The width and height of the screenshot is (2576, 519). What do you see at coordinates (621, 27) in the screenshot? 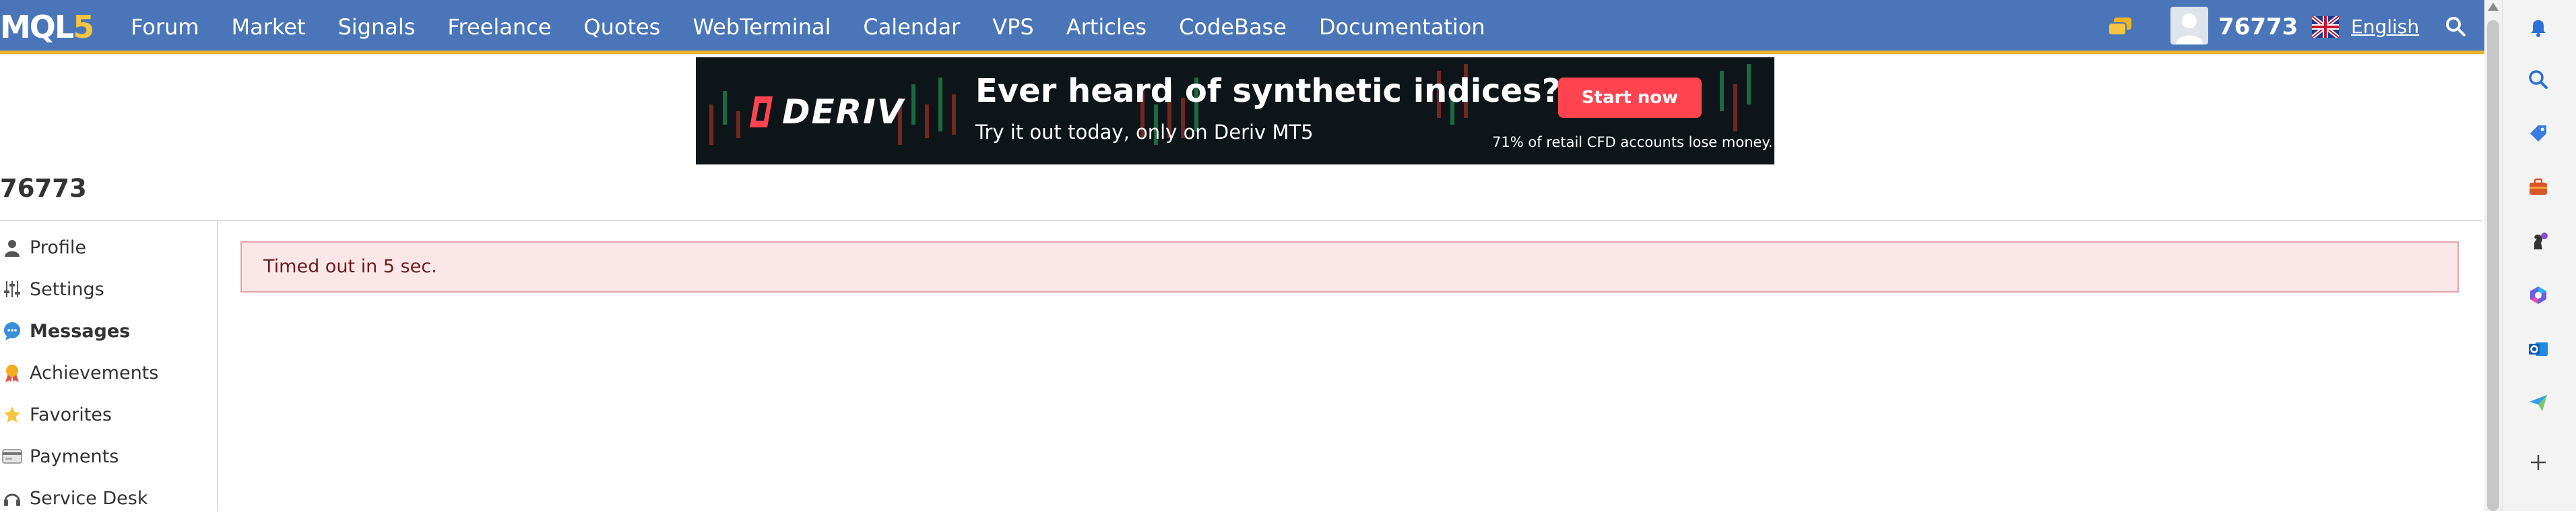
I see `nav-link-quotes: Quotes` at bounding box center [621, 27].